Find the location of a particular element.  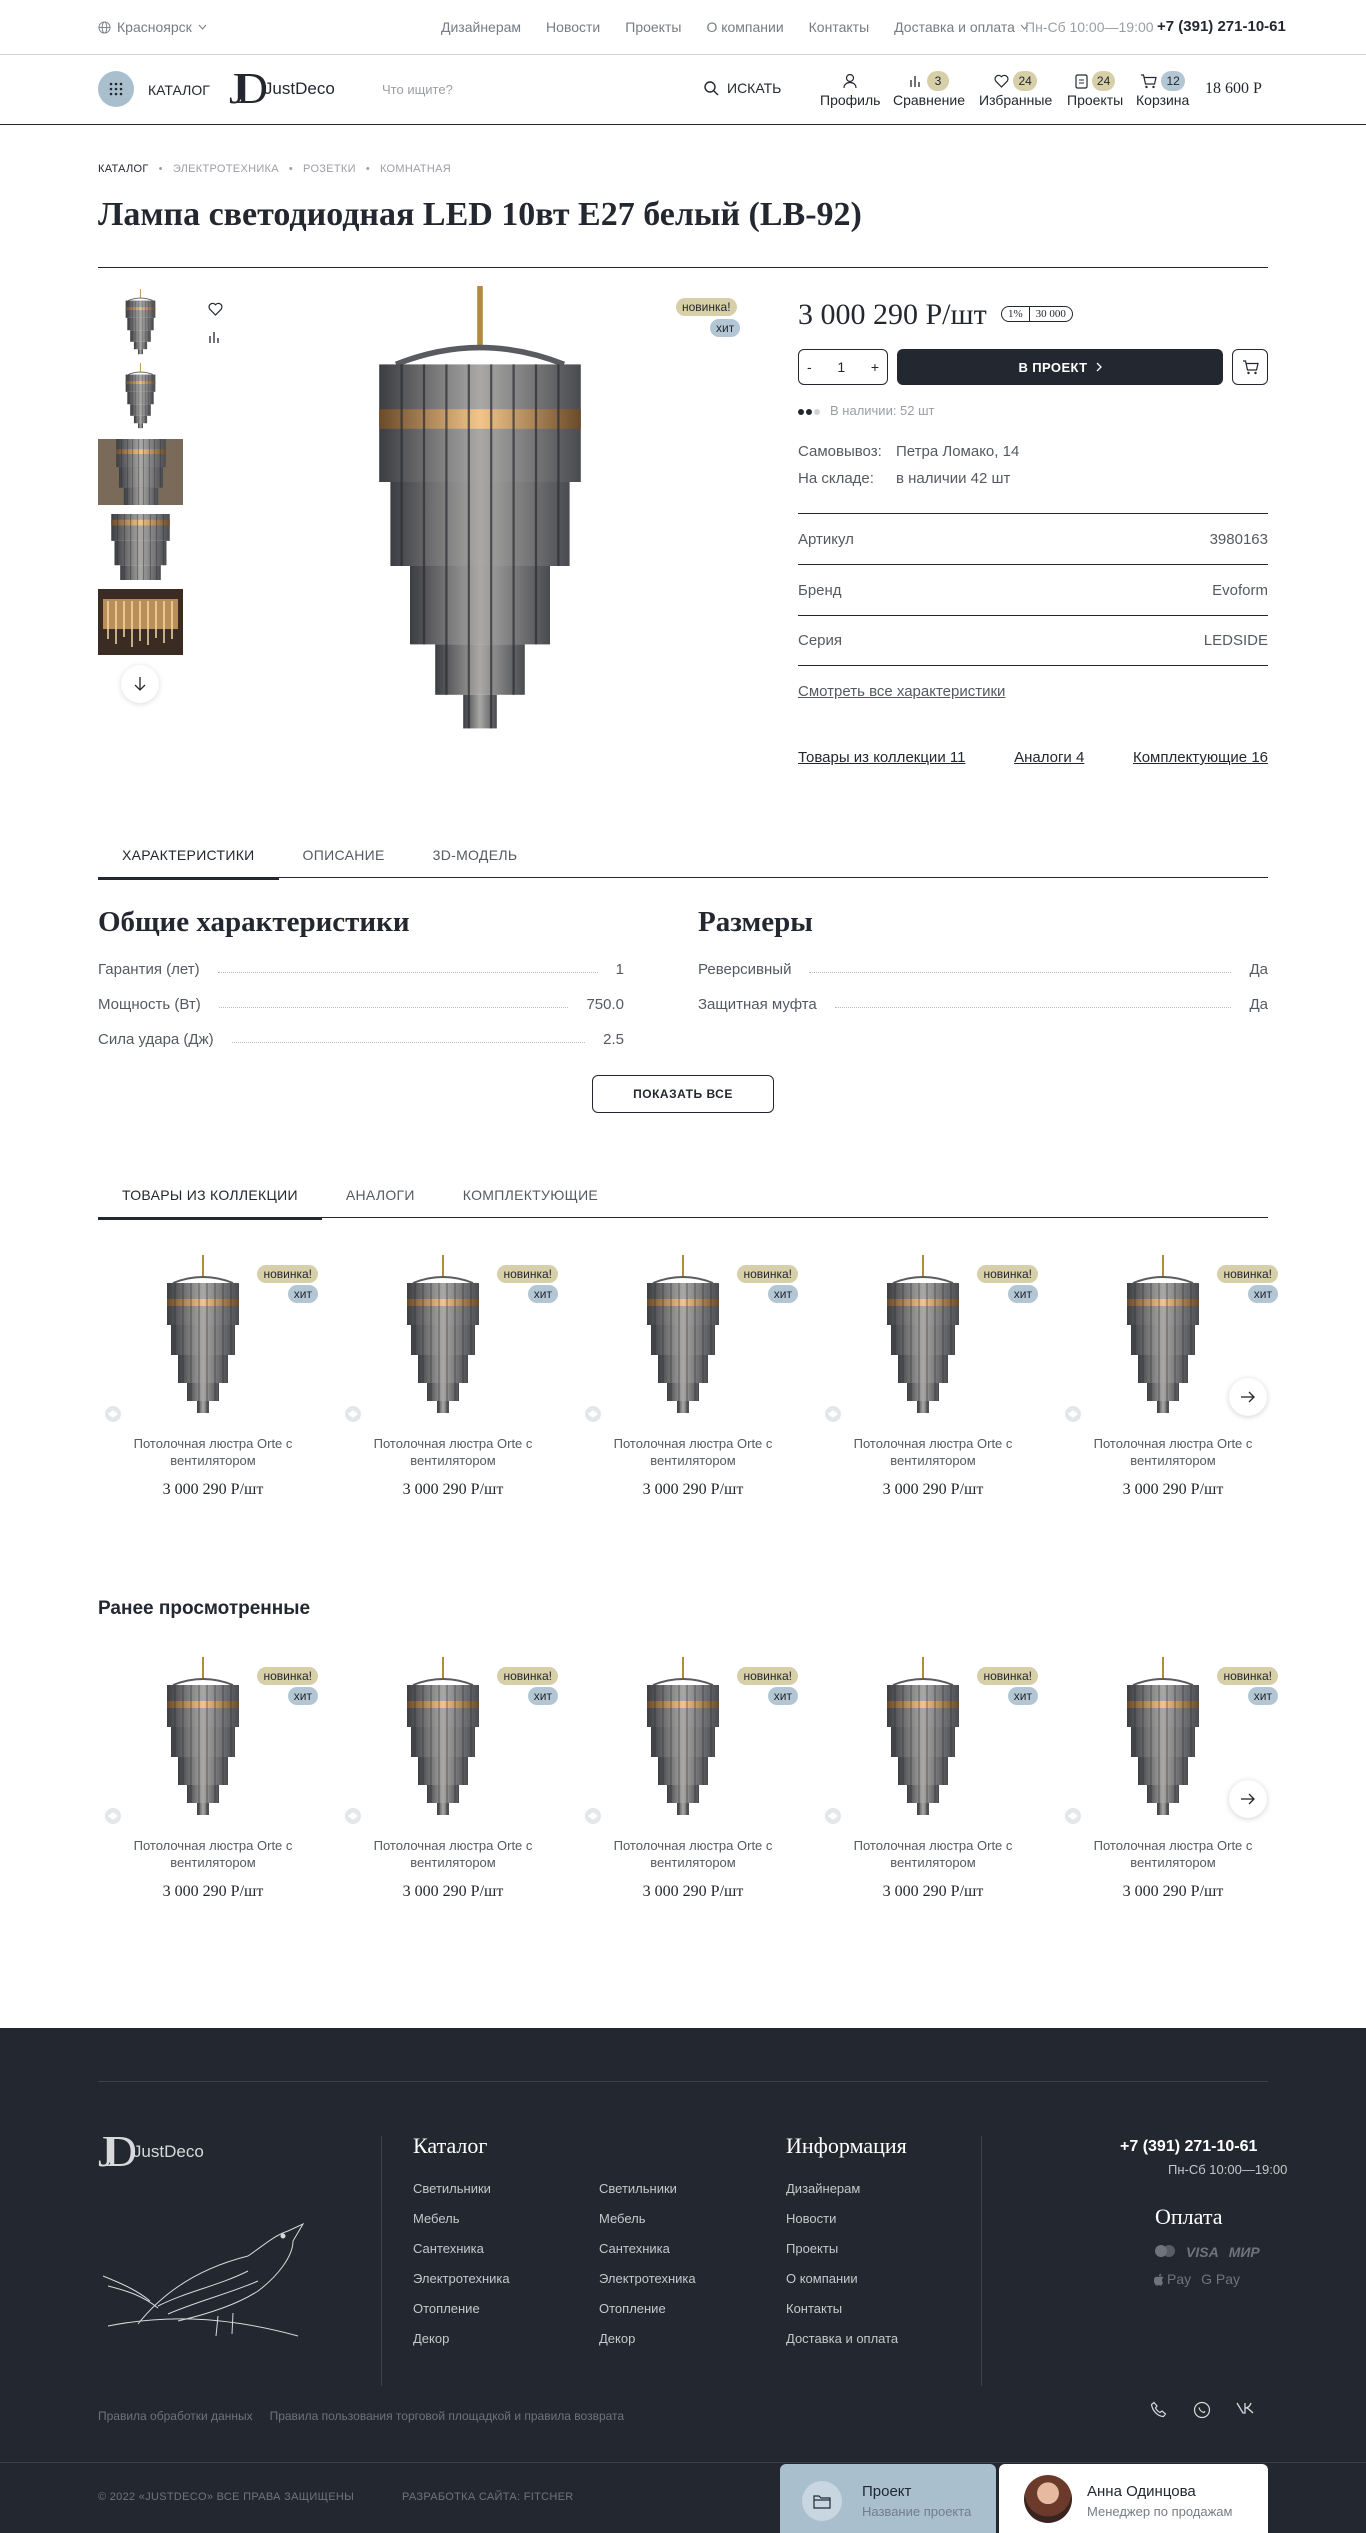

tab-analogs: АНАЛОГИ is located at coordinates (380, 1198).